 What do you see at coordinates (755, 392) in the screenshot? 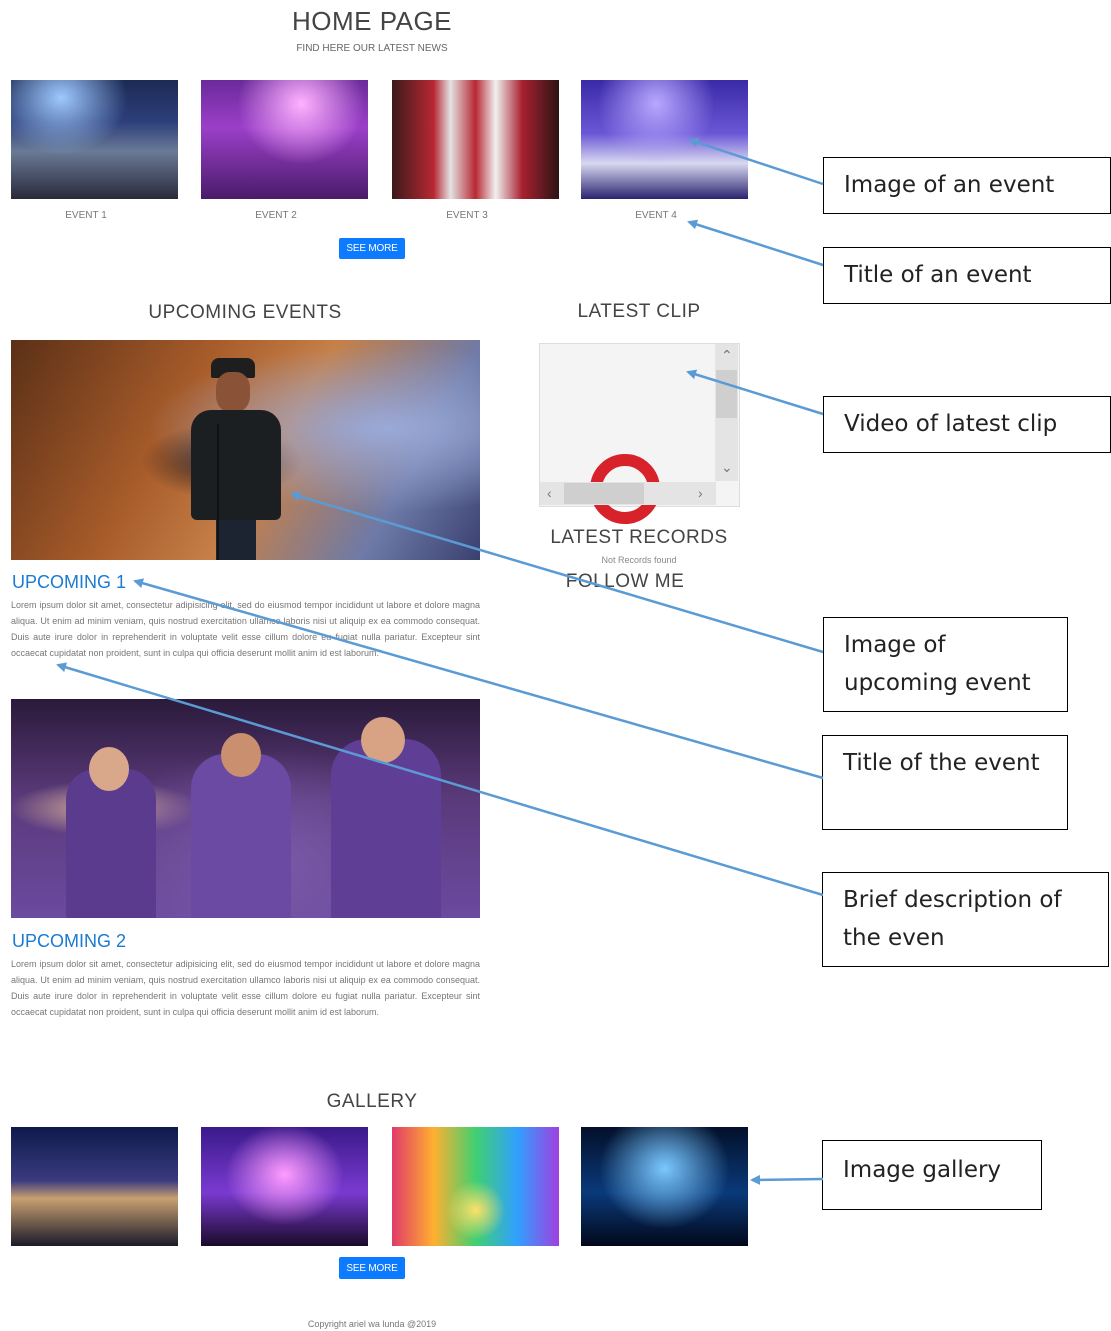
I see `arrow-video` at bounding box center [755, 392].